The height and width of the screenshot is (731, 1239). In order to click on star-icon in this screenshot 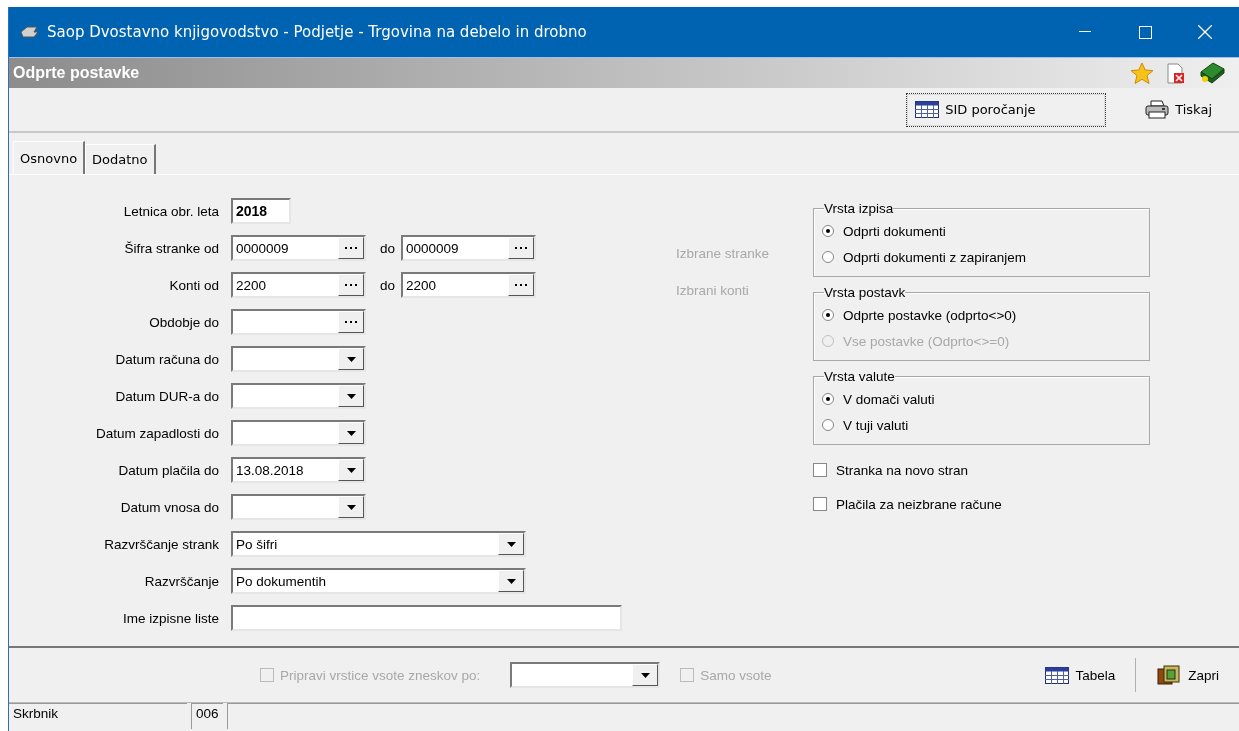, I will do `click(1142, 73)`.